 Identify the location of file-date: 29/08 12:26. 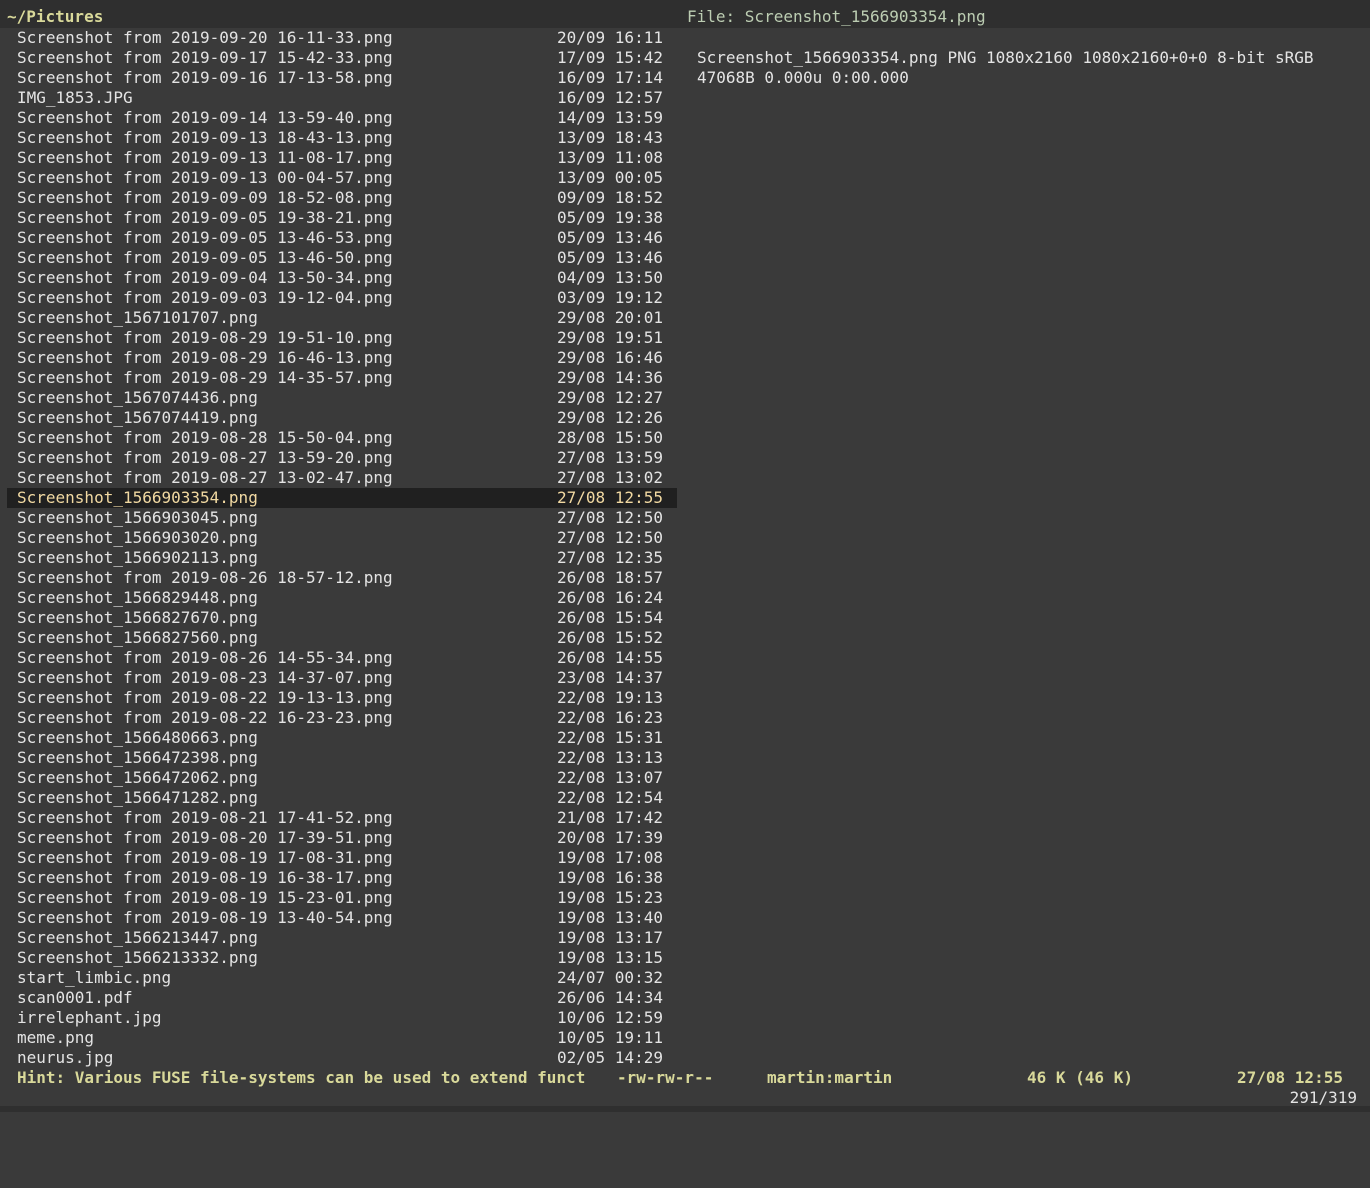
(610, 417).